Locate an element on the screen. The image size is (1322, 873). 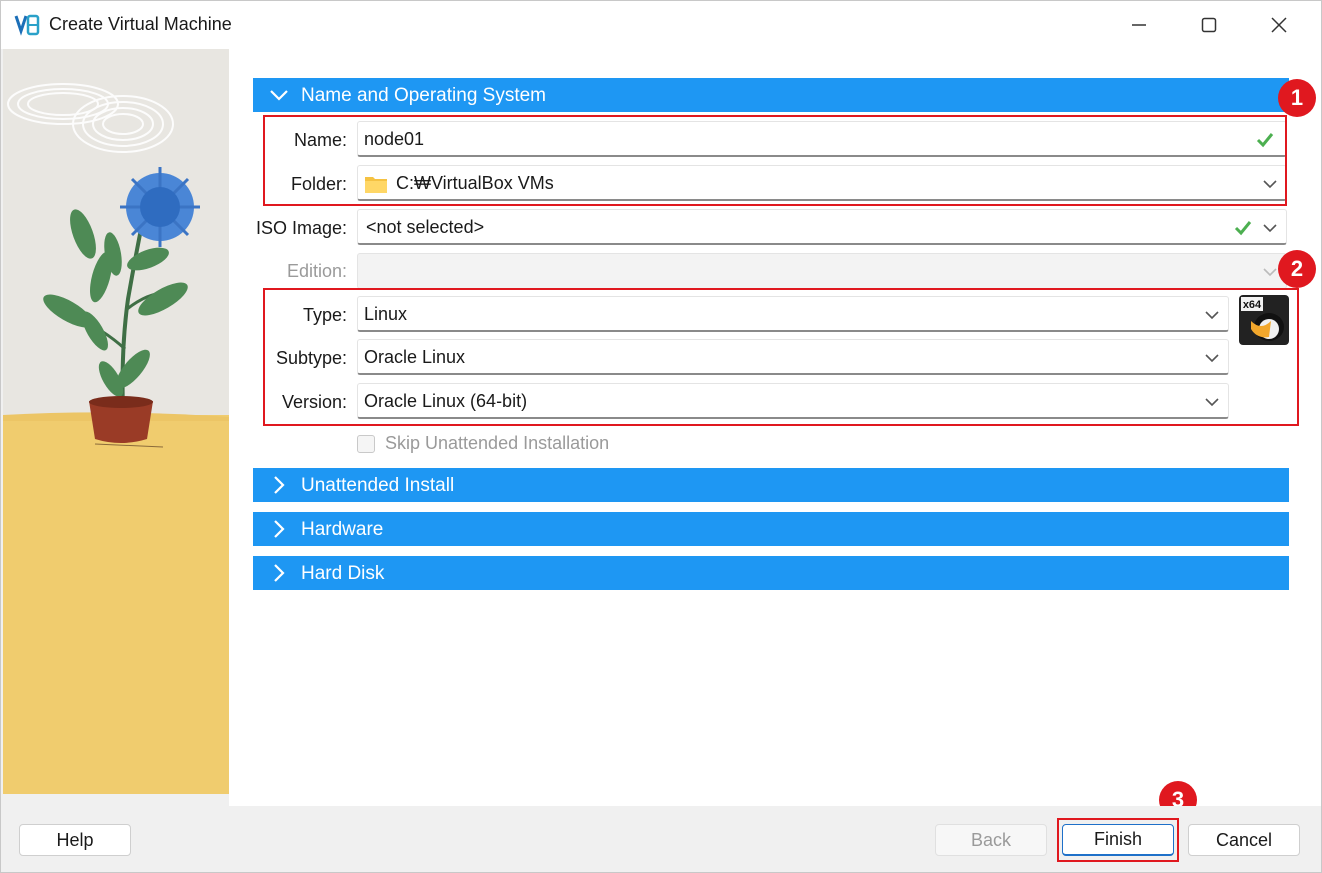
title-bar: Create Virtual Machine is located at coordinates (661, 25).